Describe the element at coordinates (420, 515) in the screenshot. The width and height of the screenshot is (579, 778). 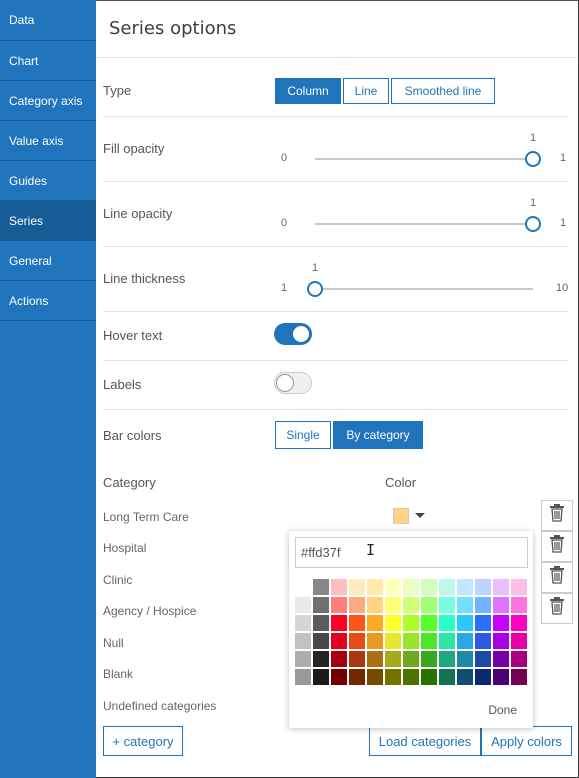
I see `chevron-down-icon` at that location.